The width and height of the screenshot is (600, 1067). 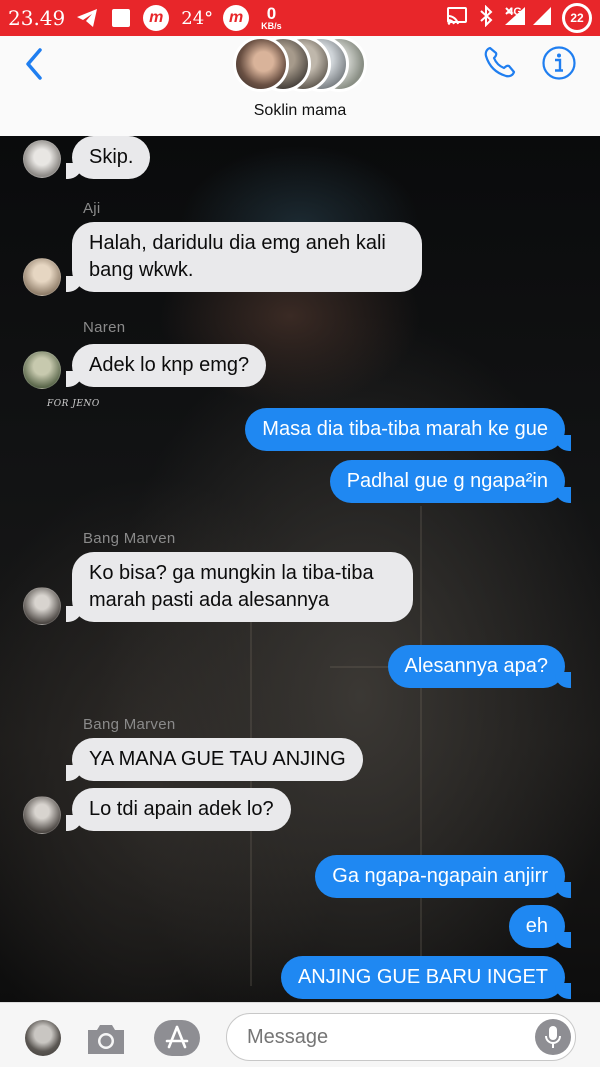 I want to click on conversation-header: Soklin mama, so click(x=300, y=86).